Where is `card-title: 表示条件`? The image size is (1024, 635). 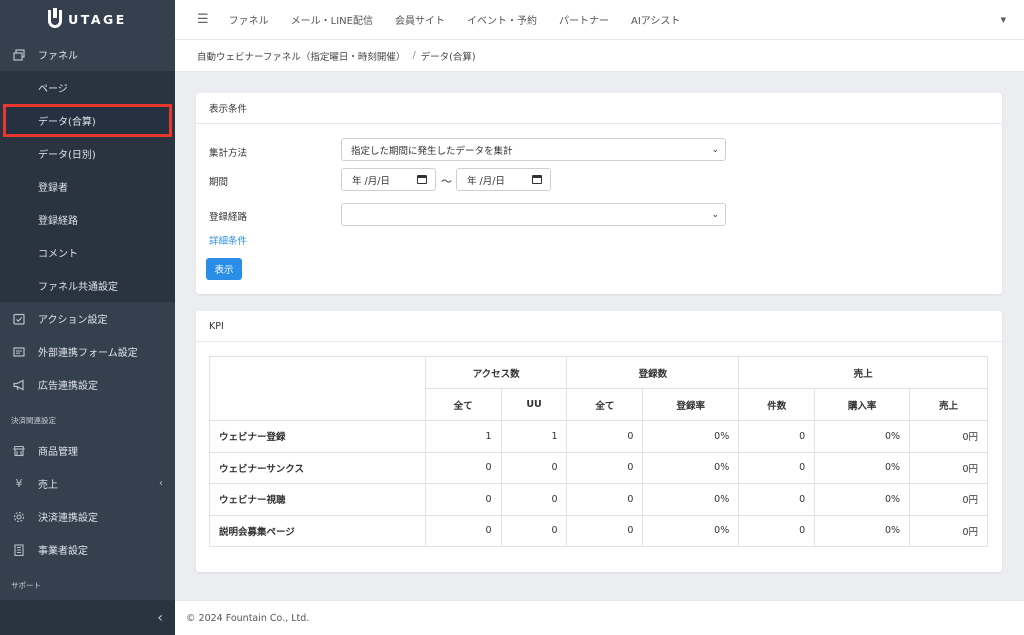 card-title: 表示条件 is located at coordinates (599, 108).